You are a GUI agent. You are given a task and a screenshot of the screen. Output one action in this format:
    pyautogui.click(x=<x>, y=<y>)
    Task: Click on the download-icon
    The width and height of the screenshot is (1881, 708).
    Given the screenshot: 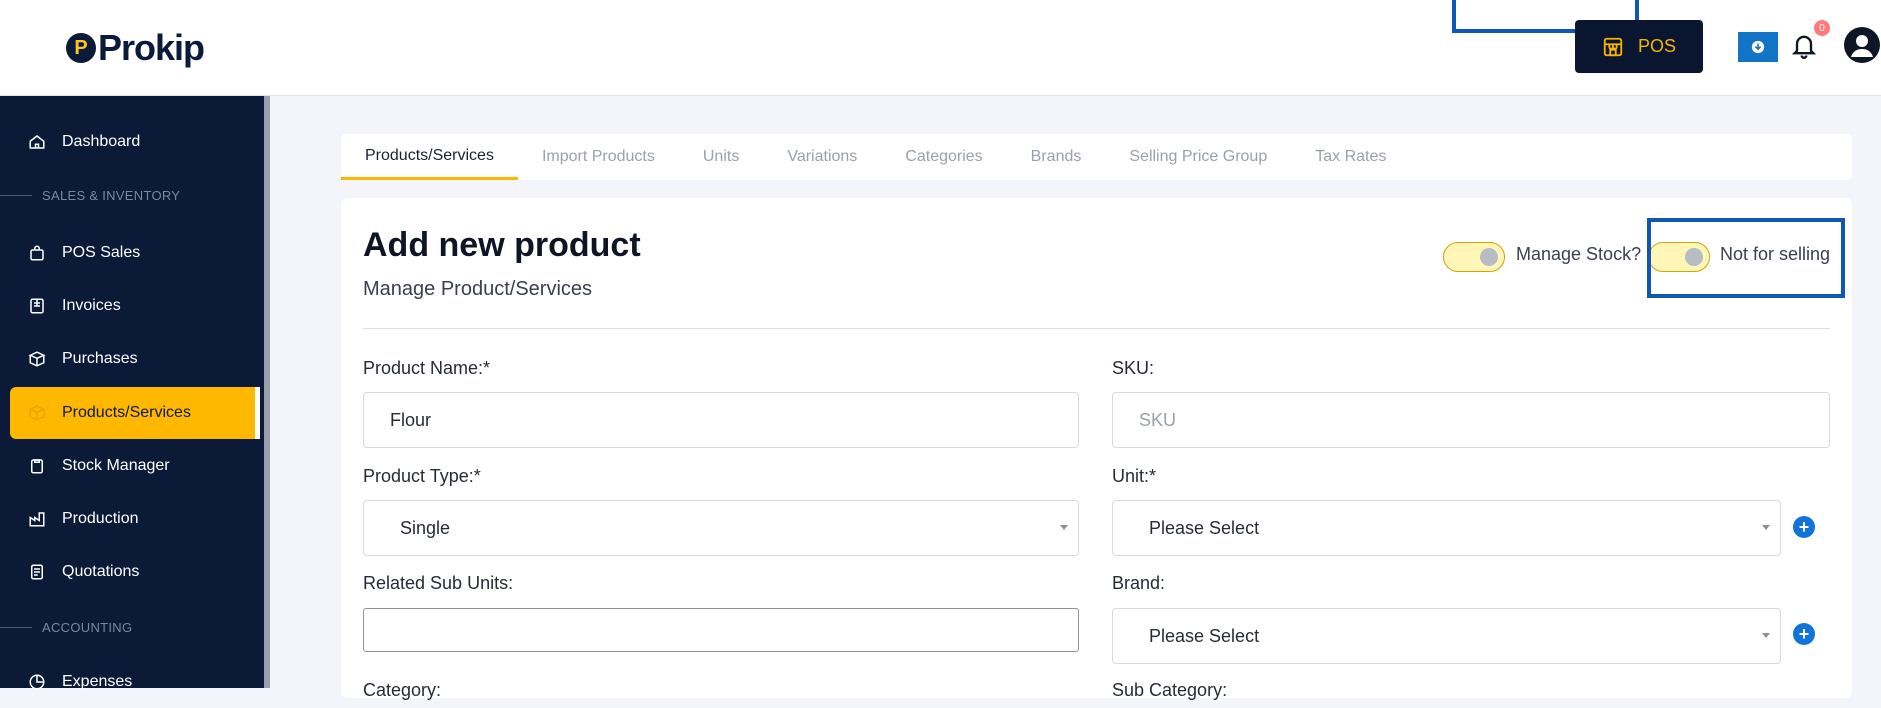 What is the action you would take?
    pyautogui.click(x=1758, y=47)
    